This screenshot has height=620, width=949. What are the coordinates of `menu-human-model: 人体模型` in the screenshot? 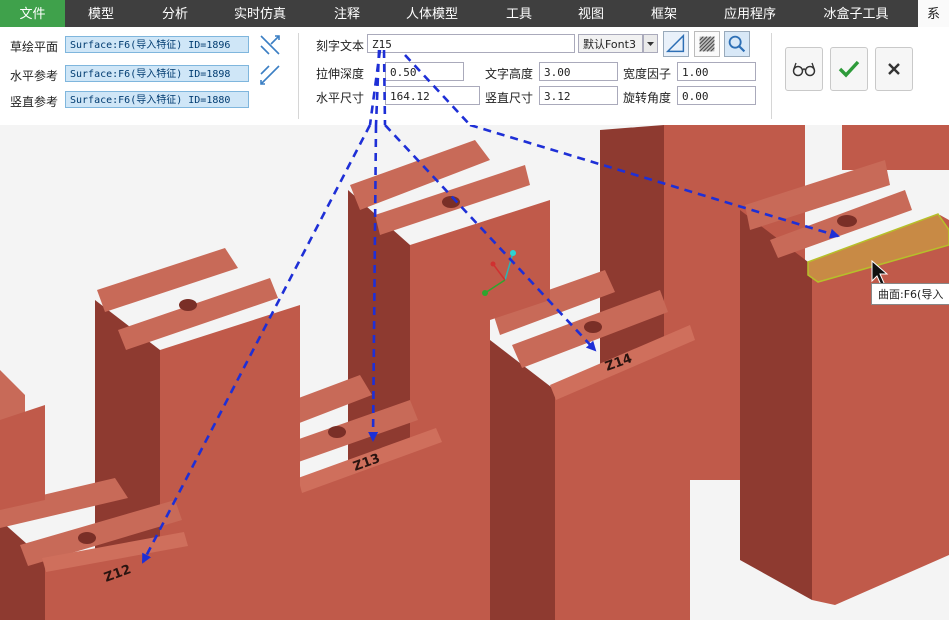 It's located at (432, 13).